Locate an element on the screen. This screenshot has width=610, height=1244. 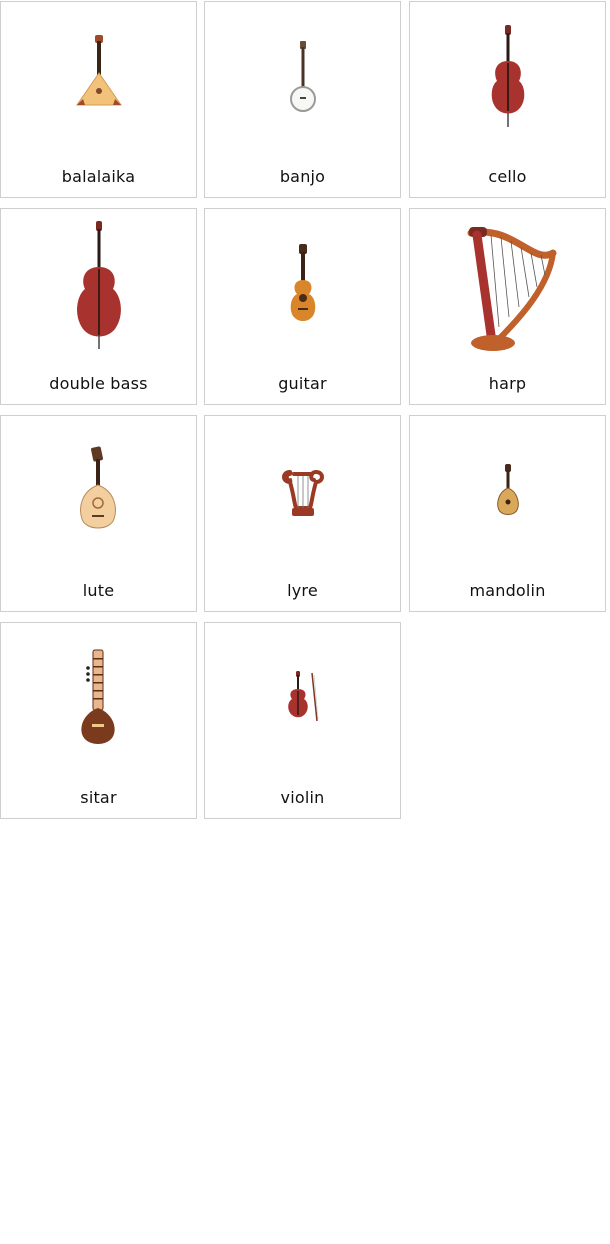
mandolin-icon is located at coordinates (507, 492).